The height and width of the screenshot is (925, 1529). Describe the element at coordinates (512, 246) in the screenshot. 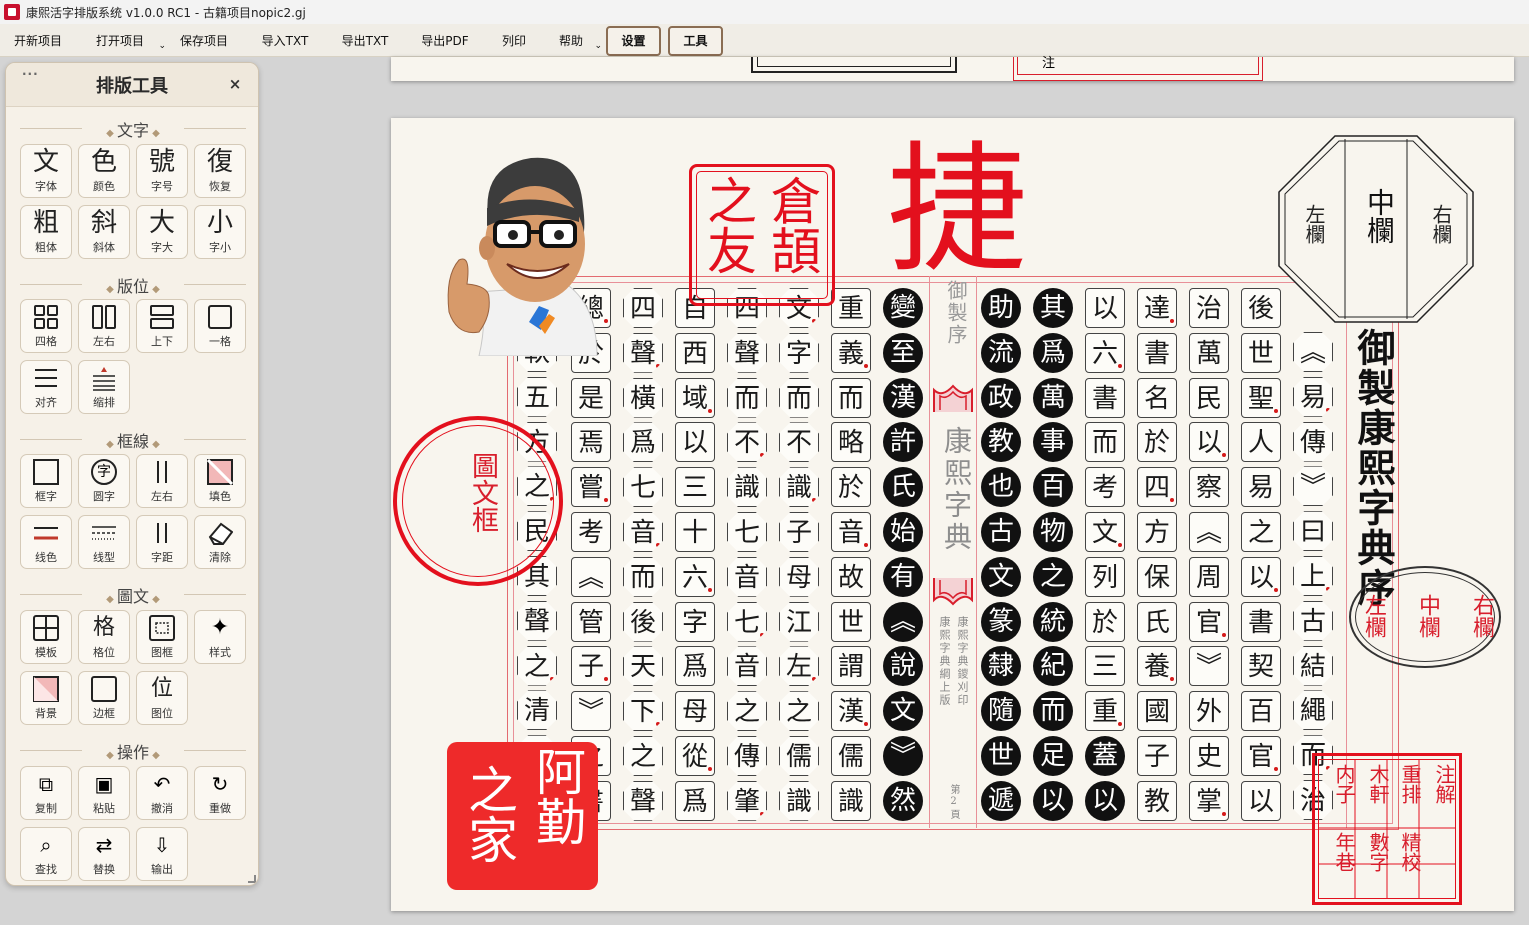

I see `avatar` at that location.